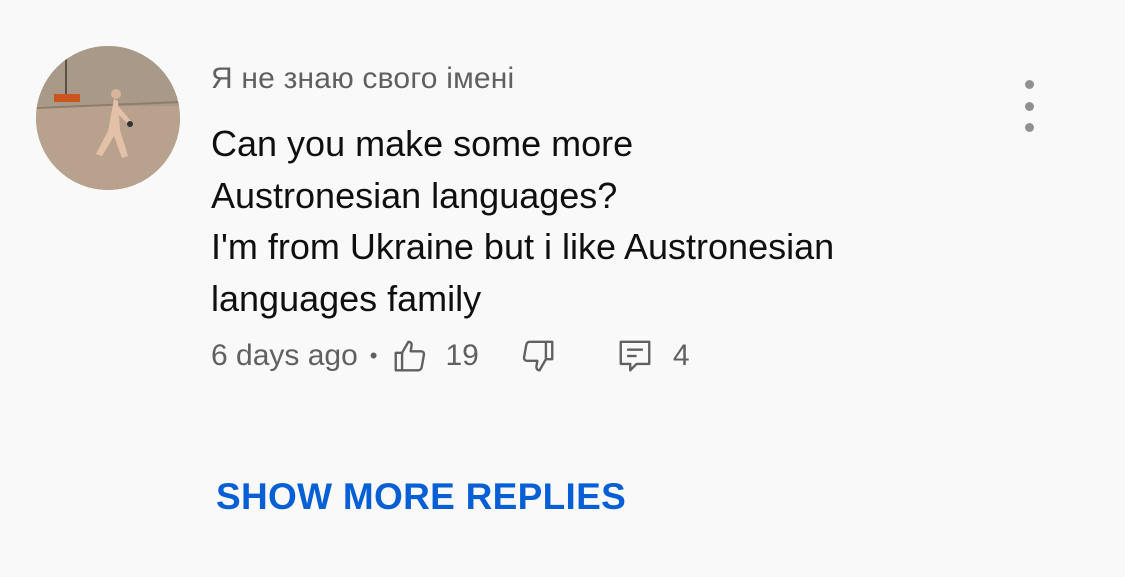 This screenshot has width=1125, height=577. What do you see at coordinates (1029, 84) in the screenshot?
I see `more-vert-icon` at bounding box center [1029, 84].